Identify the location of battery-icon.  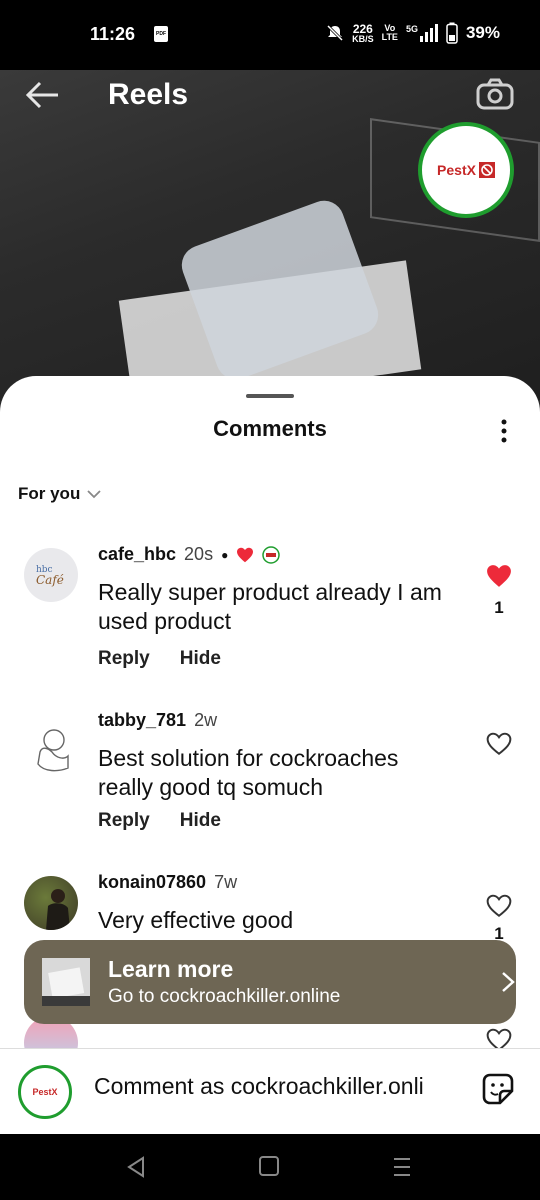
(452, 33).